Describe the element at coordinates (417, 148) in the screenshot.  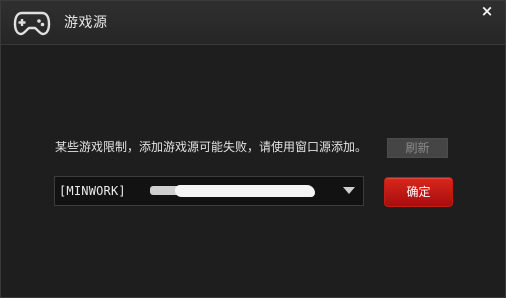
I see `refresh-button: 刷新` at that location.